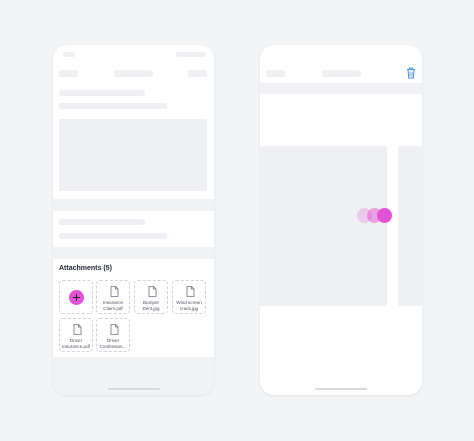 The height and width of the screenshot is (441, 474). I want to click on status-bar-right, so click(191, 54).